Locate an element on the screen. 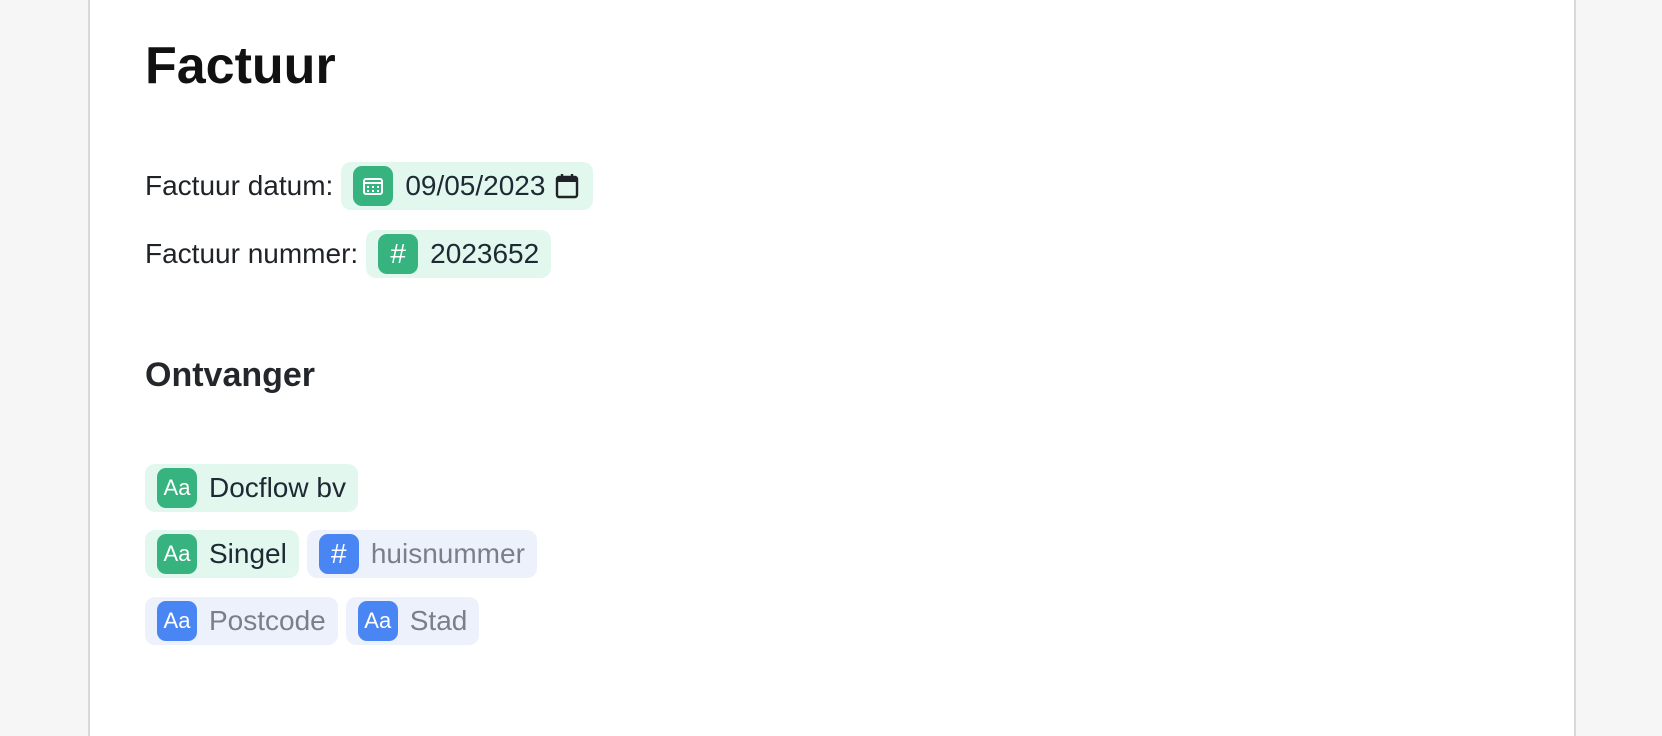  invoice-date-field: 09/05/2023 is located at coordinates (467, 186).